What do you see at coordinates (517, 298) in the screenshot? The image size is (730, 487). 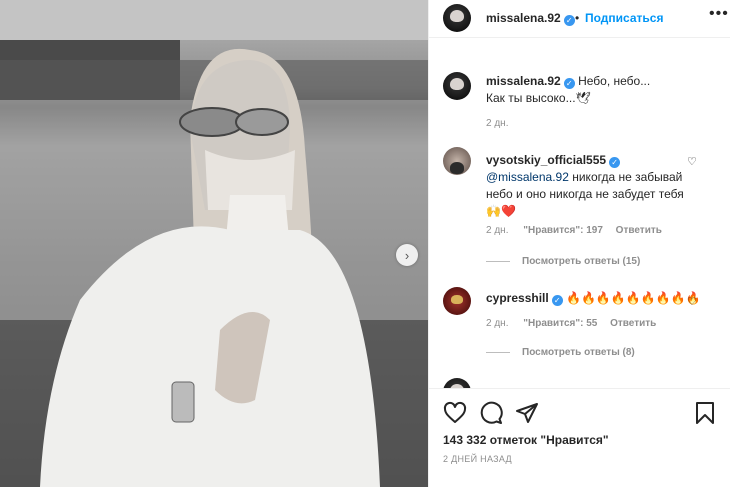 I see `comment-username: cypresshill` at bounding box center [517, 298].